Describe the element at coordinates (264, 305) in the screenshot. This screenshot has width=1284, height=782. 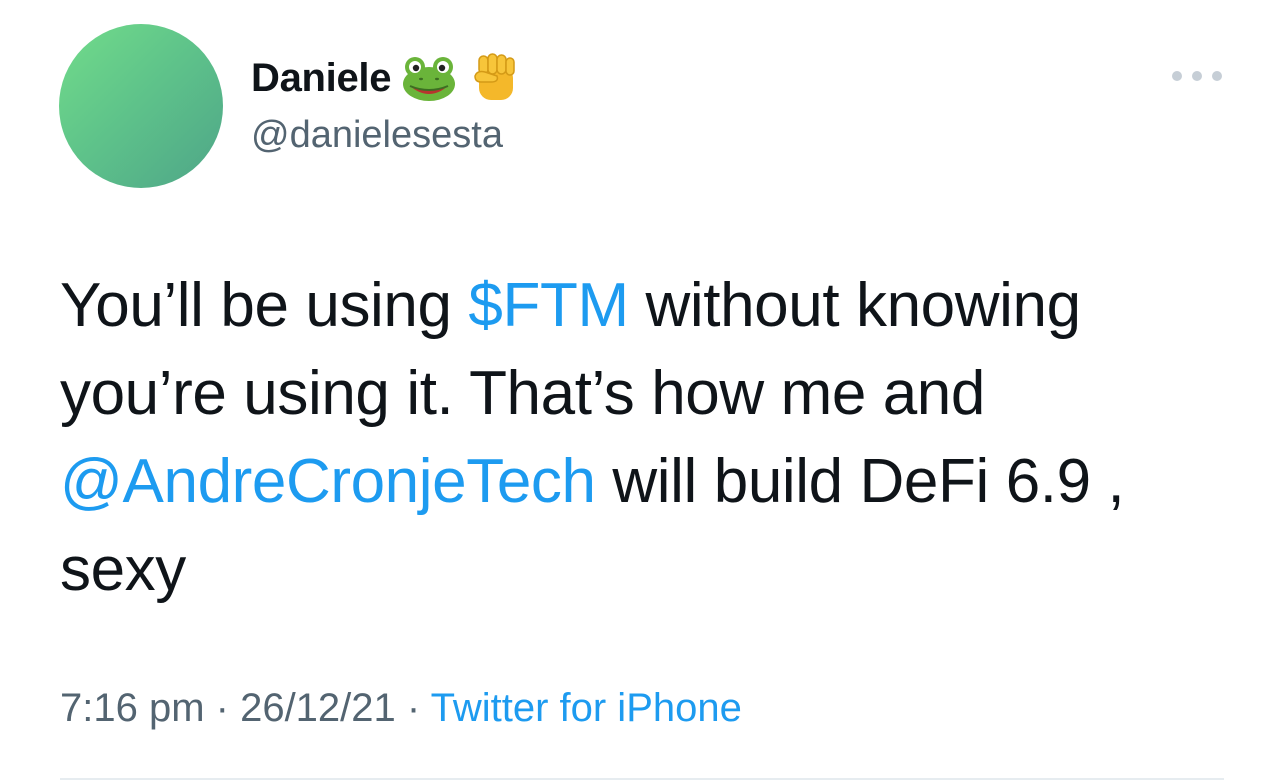
I see `tweet-text-segment: You’ll be using` at that location.